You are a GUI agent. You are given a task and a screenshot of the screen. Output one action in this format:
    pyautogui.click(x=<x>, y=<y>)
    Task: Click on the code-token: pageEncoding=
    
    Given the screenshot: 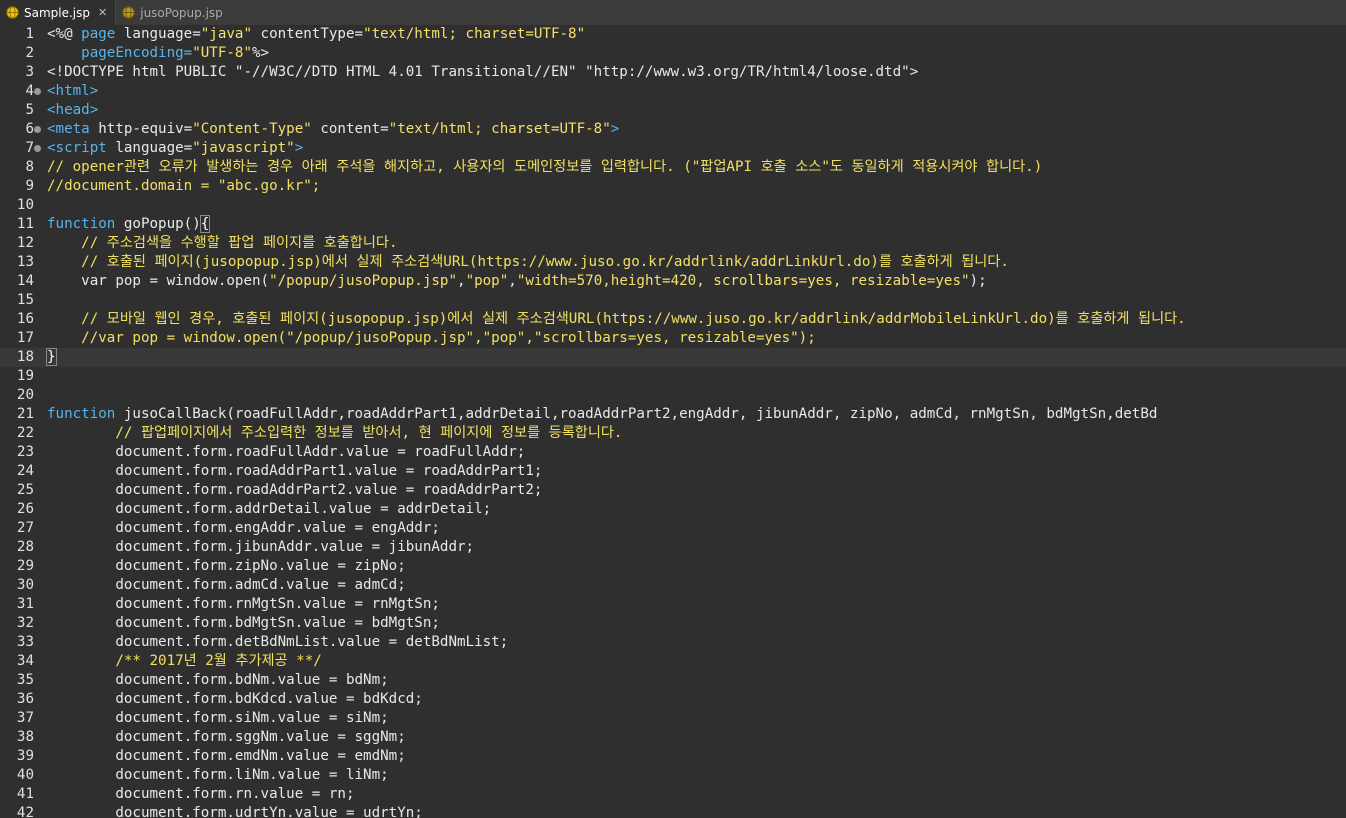 What is the action you would take?
    pyautogui.click(x=120, y=53)
    